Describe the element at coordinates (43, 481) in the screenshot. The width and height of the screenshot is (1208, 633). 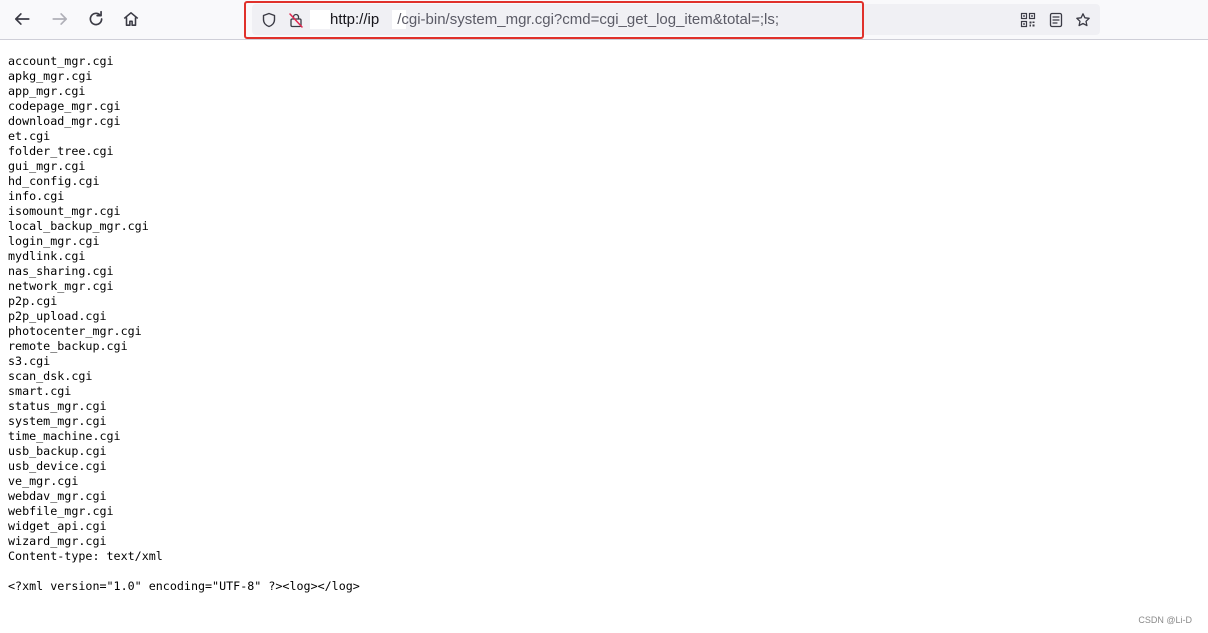
I see `response-line: ve_mgr.cgi` at that location.